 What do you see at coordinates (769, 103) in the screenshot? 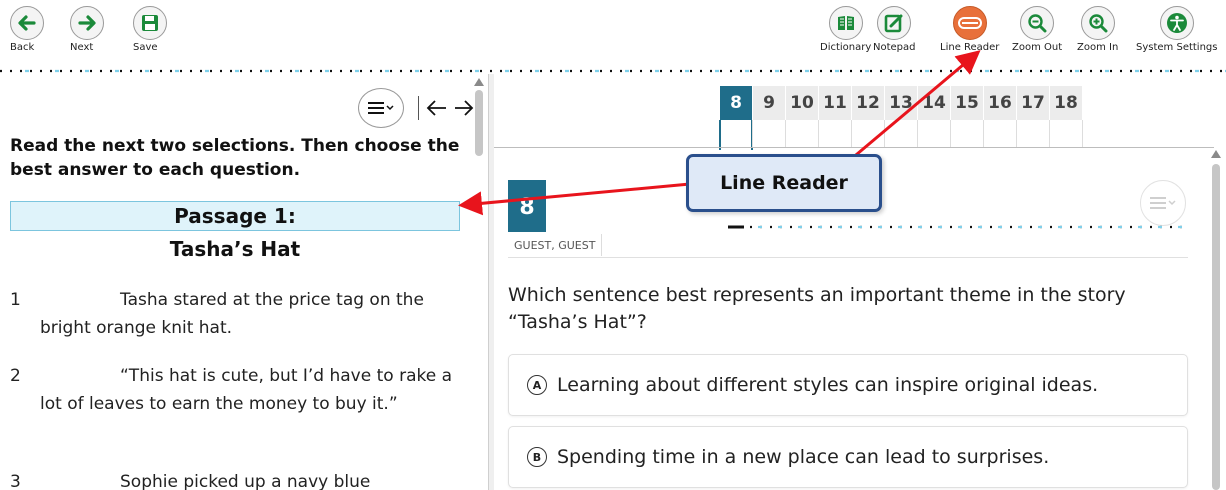
I see `tab-label: 9` at bounding box center [769, 103].